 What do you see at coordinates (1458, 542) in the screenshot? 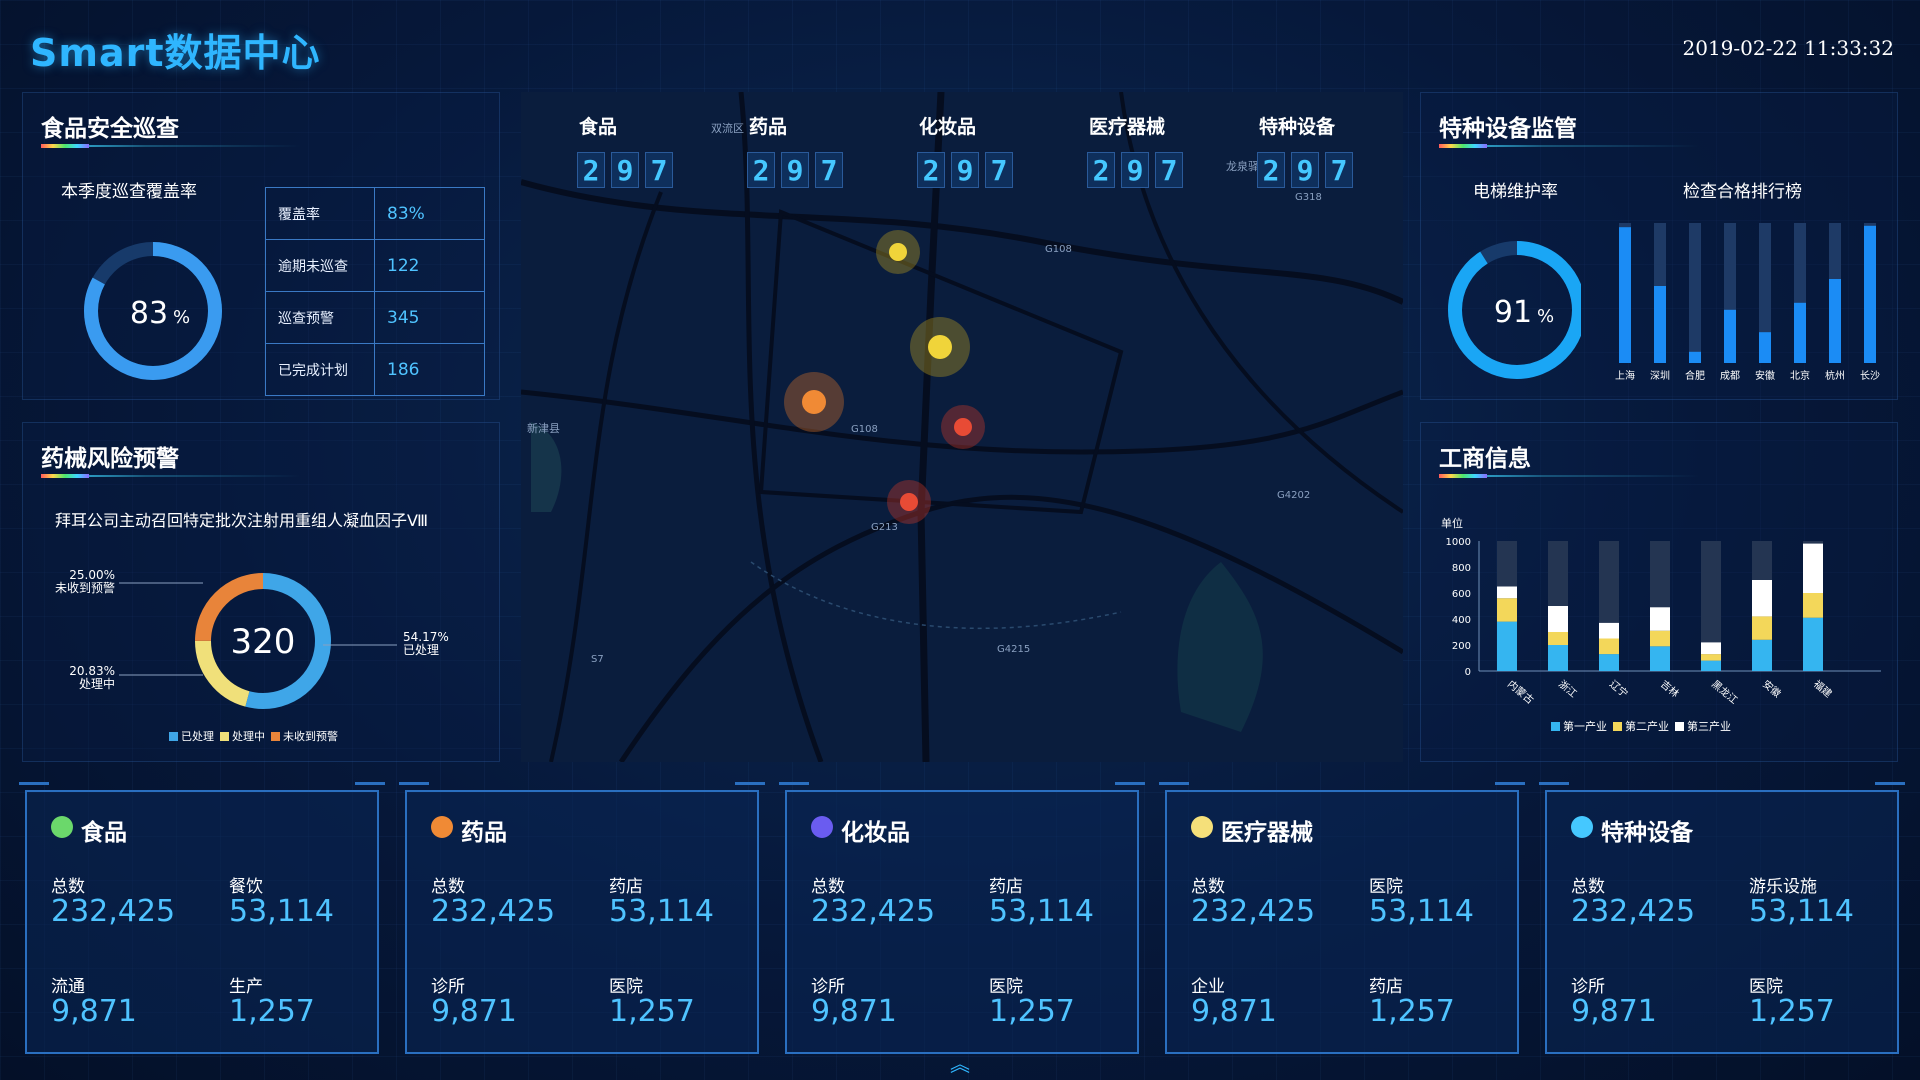
I see `y-tick-label: 1000` at bounding box center [1458, 542].